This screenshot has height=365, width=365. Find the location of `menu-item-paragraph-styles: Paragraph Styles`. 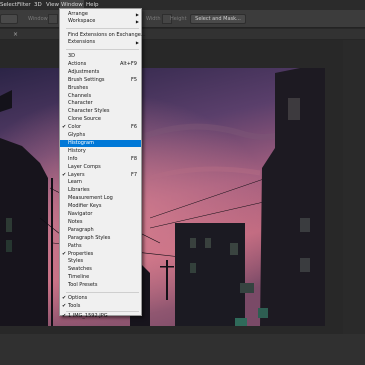

menu-item-paragraph-styles: Paragraph Styles is located at coordinates (100, 238).